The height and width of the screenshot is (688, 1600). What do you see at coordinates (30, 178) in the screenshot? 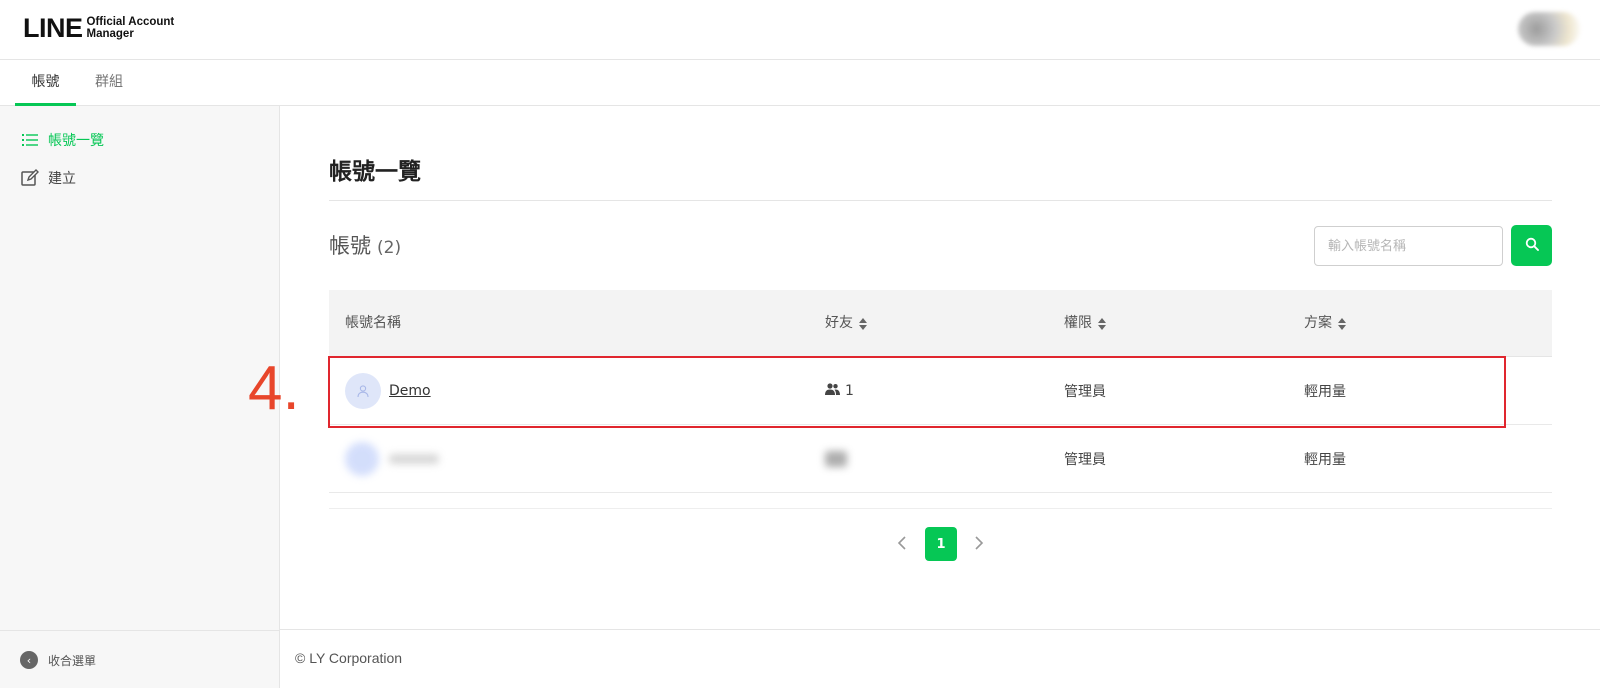
I see `edit-icon` at bounding box center [30, 178].